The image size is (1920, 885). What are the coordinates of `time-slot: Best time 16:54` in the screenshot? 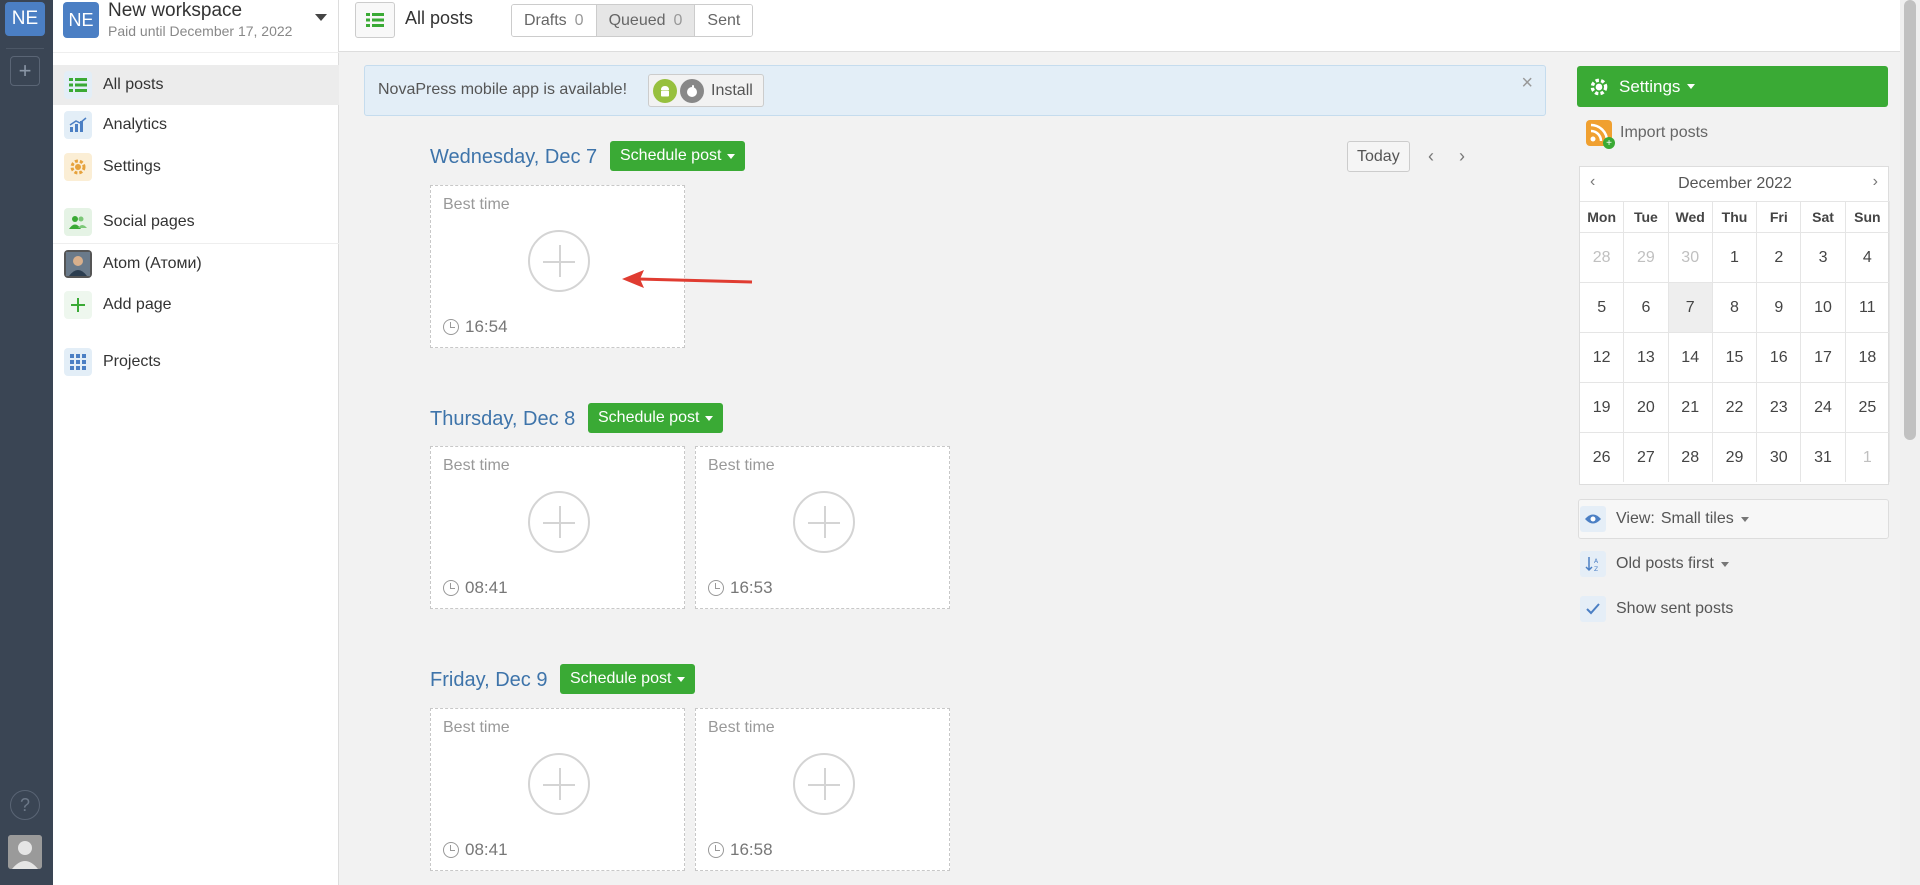 It's located at (557, 266).